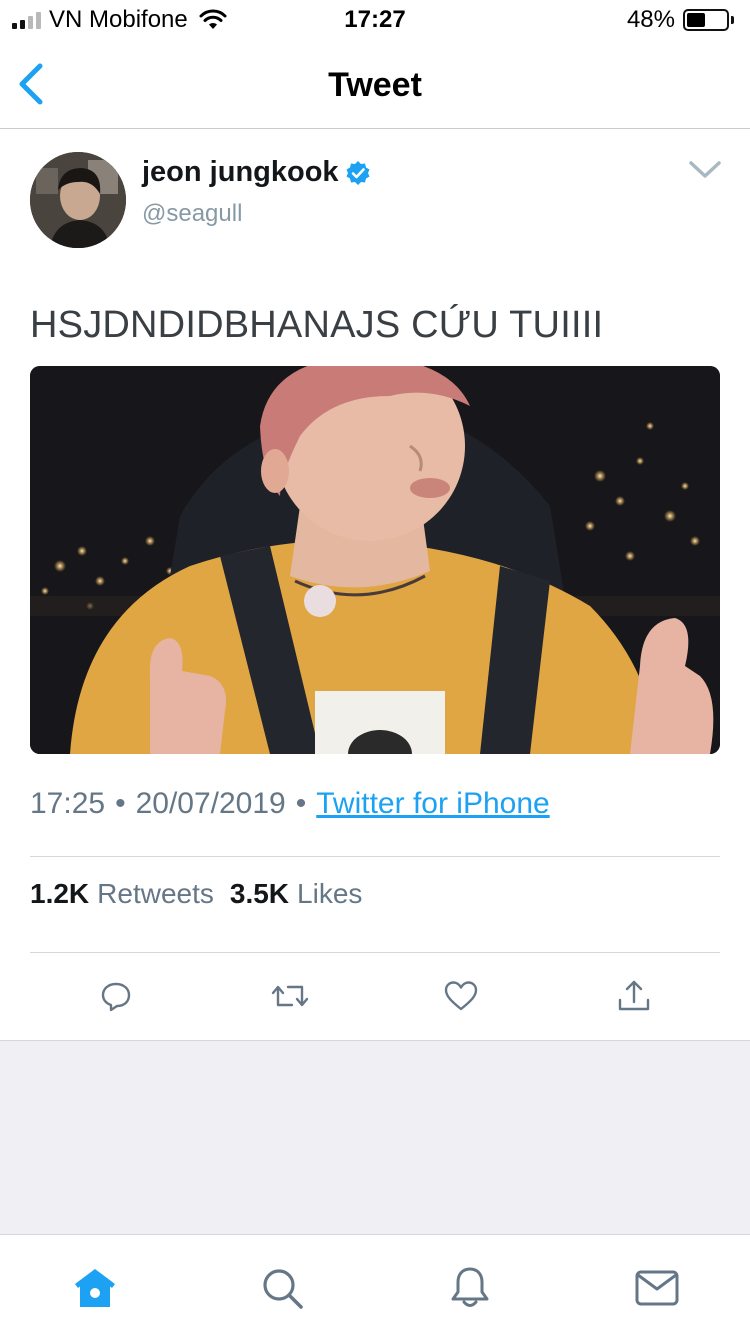 The image size is (750, 1334). I want to click on tweet-time: 17:25, so click(68, 803).